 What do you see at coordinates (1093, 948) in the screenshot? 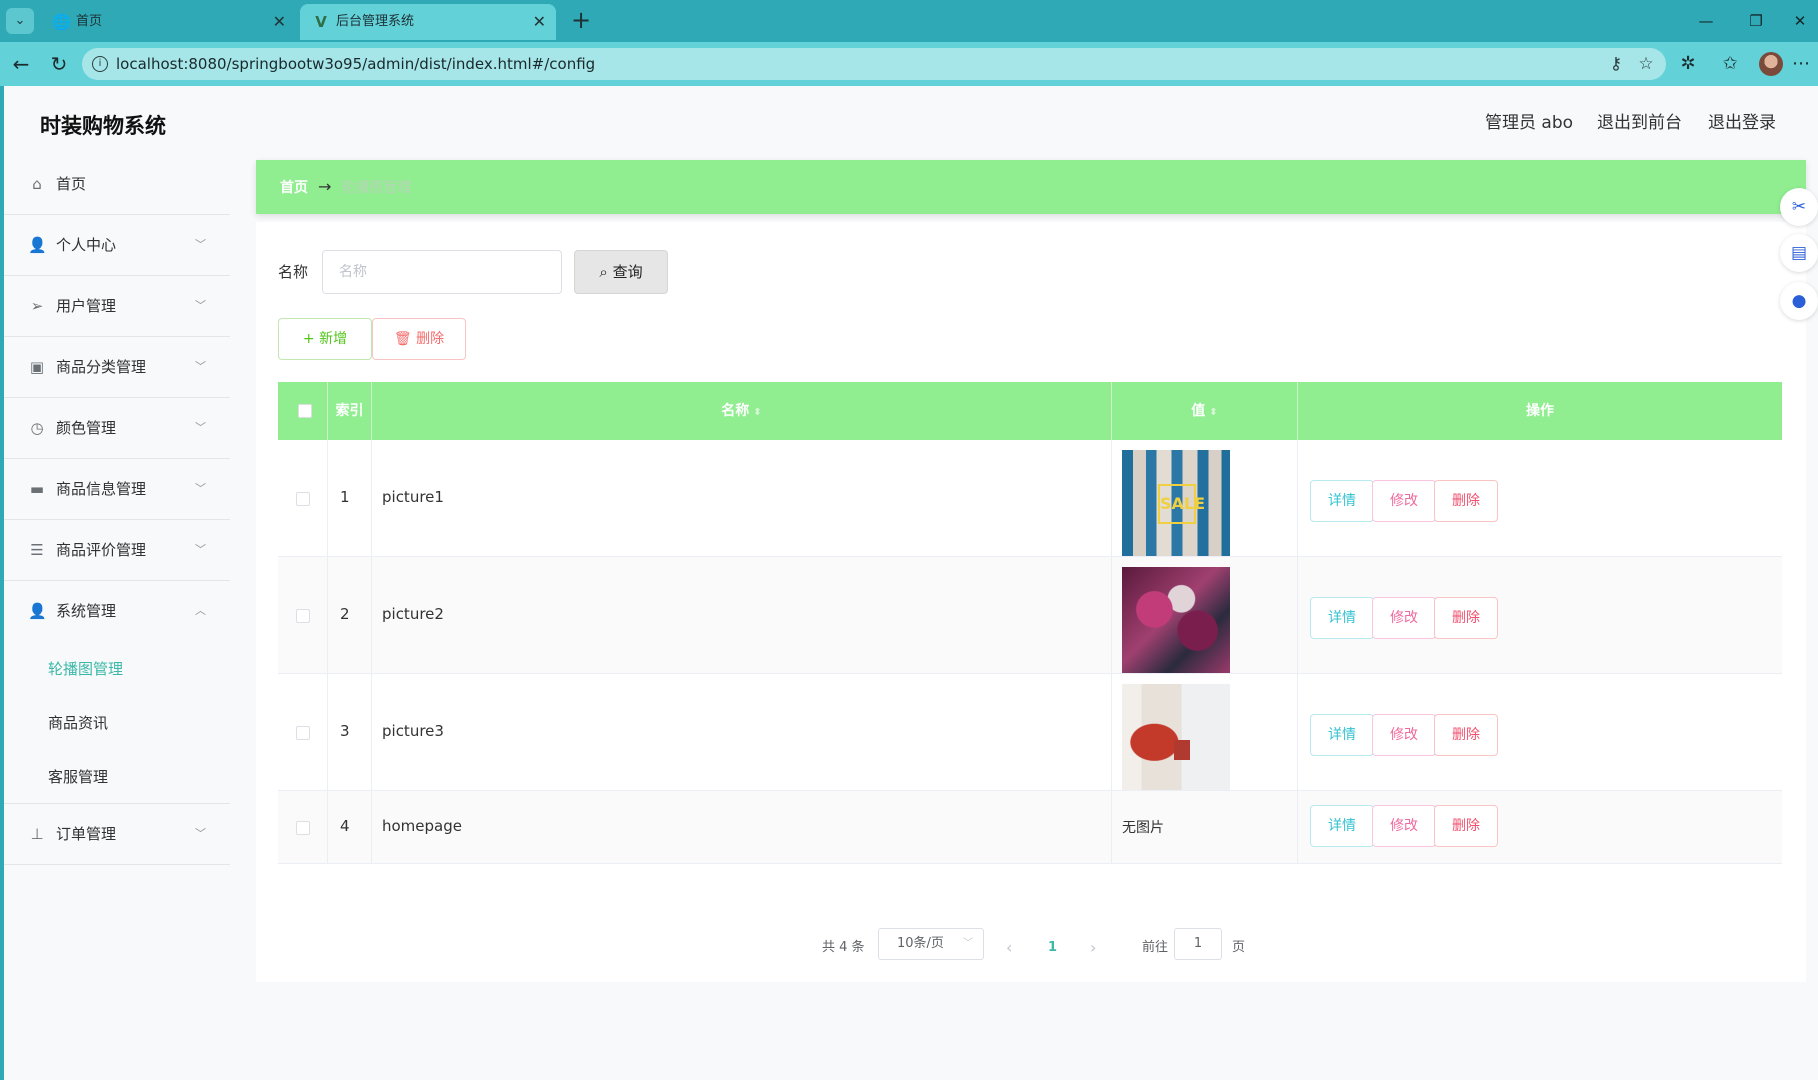
I see `next-page-button: ›` at bounding box center [1093, 948].